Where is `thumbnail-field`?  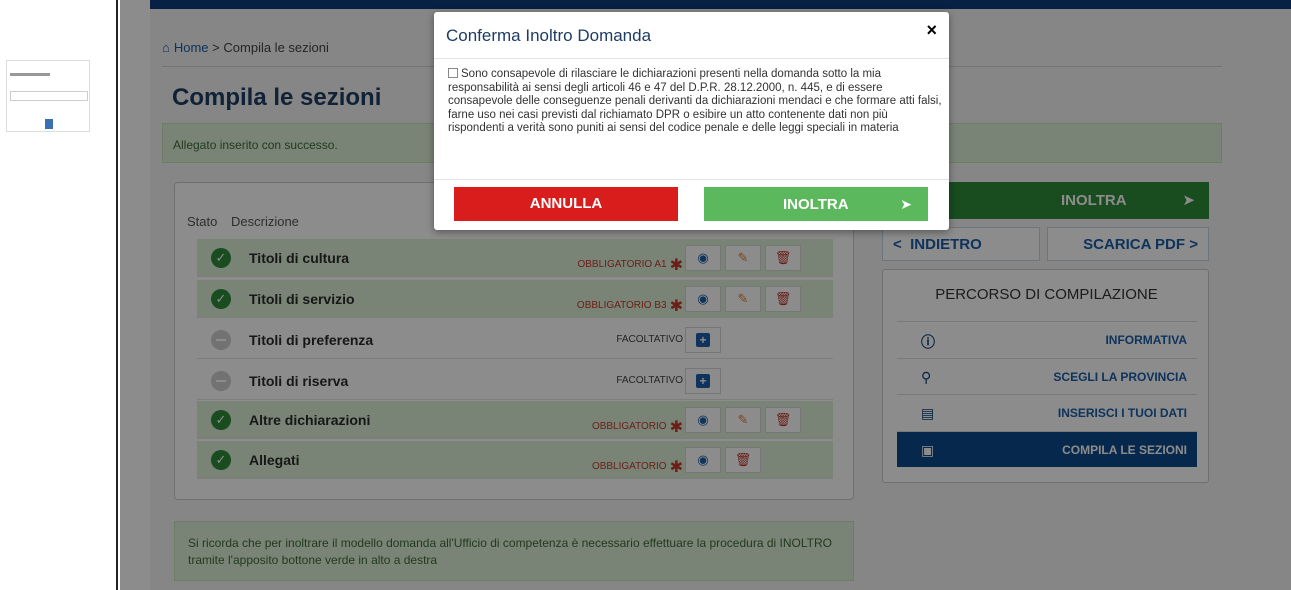
thumbnail-field is located at coordinates (49, 96).